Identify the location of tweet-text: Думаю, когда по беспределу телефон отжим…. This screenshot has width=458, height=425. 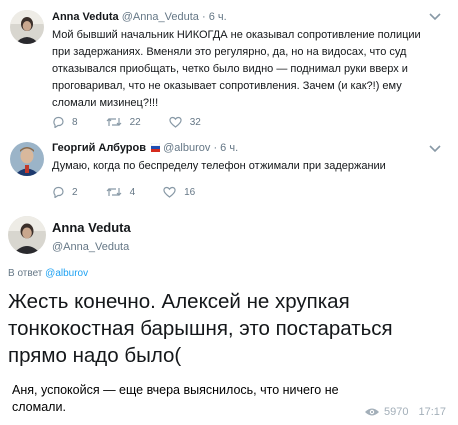
(219, 166).